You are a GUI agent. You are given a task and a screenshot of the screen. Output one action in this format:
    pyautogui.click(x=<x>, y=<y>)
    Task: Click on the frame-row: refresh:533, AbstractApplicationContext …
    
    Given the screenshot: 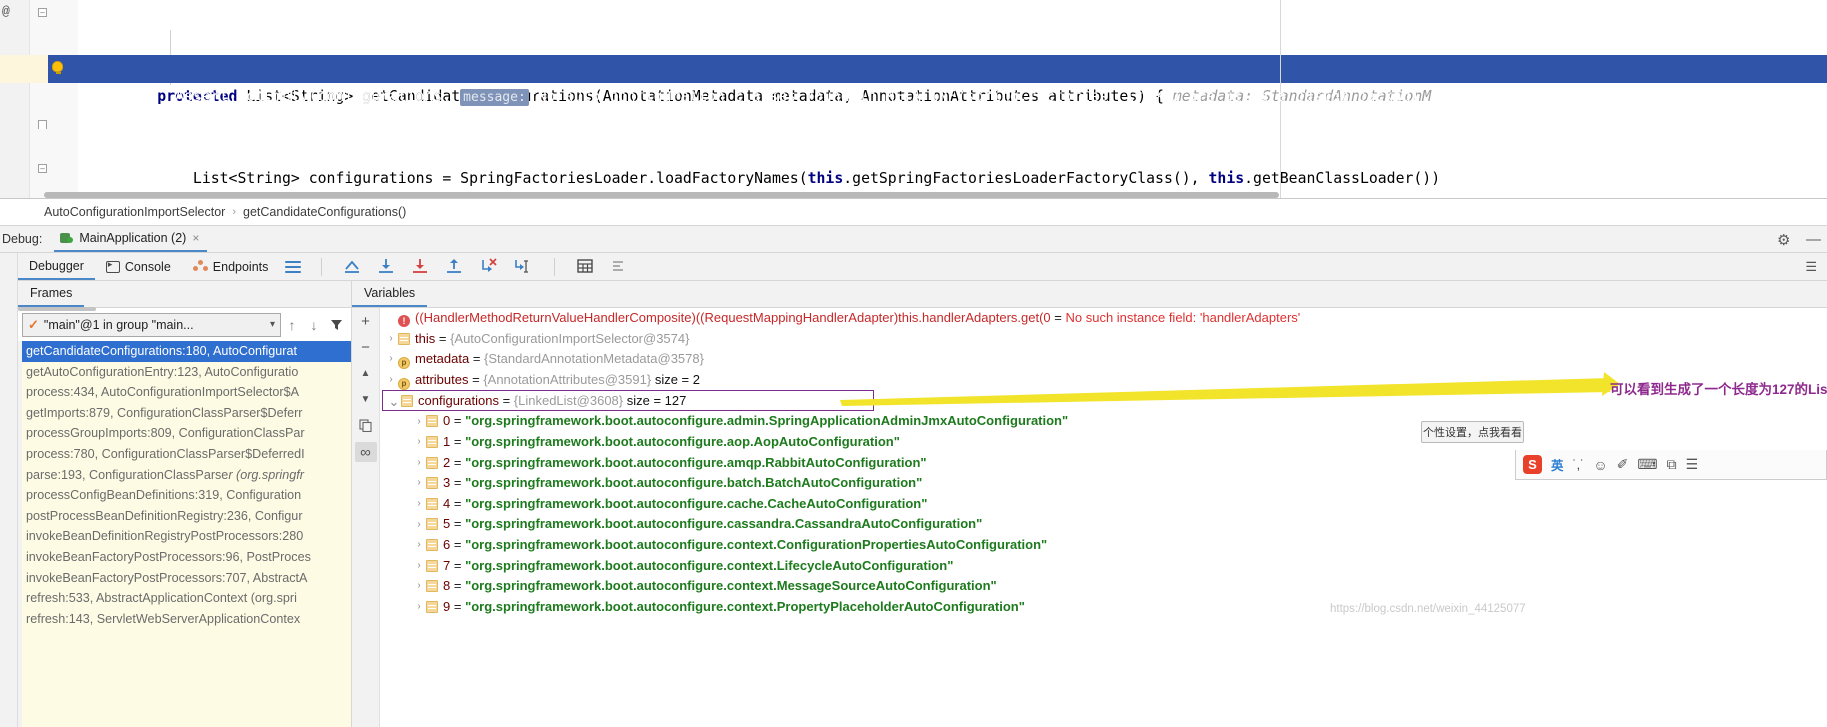 What is the action you would take?
    pyautogui.click(x=186, y=598)
    